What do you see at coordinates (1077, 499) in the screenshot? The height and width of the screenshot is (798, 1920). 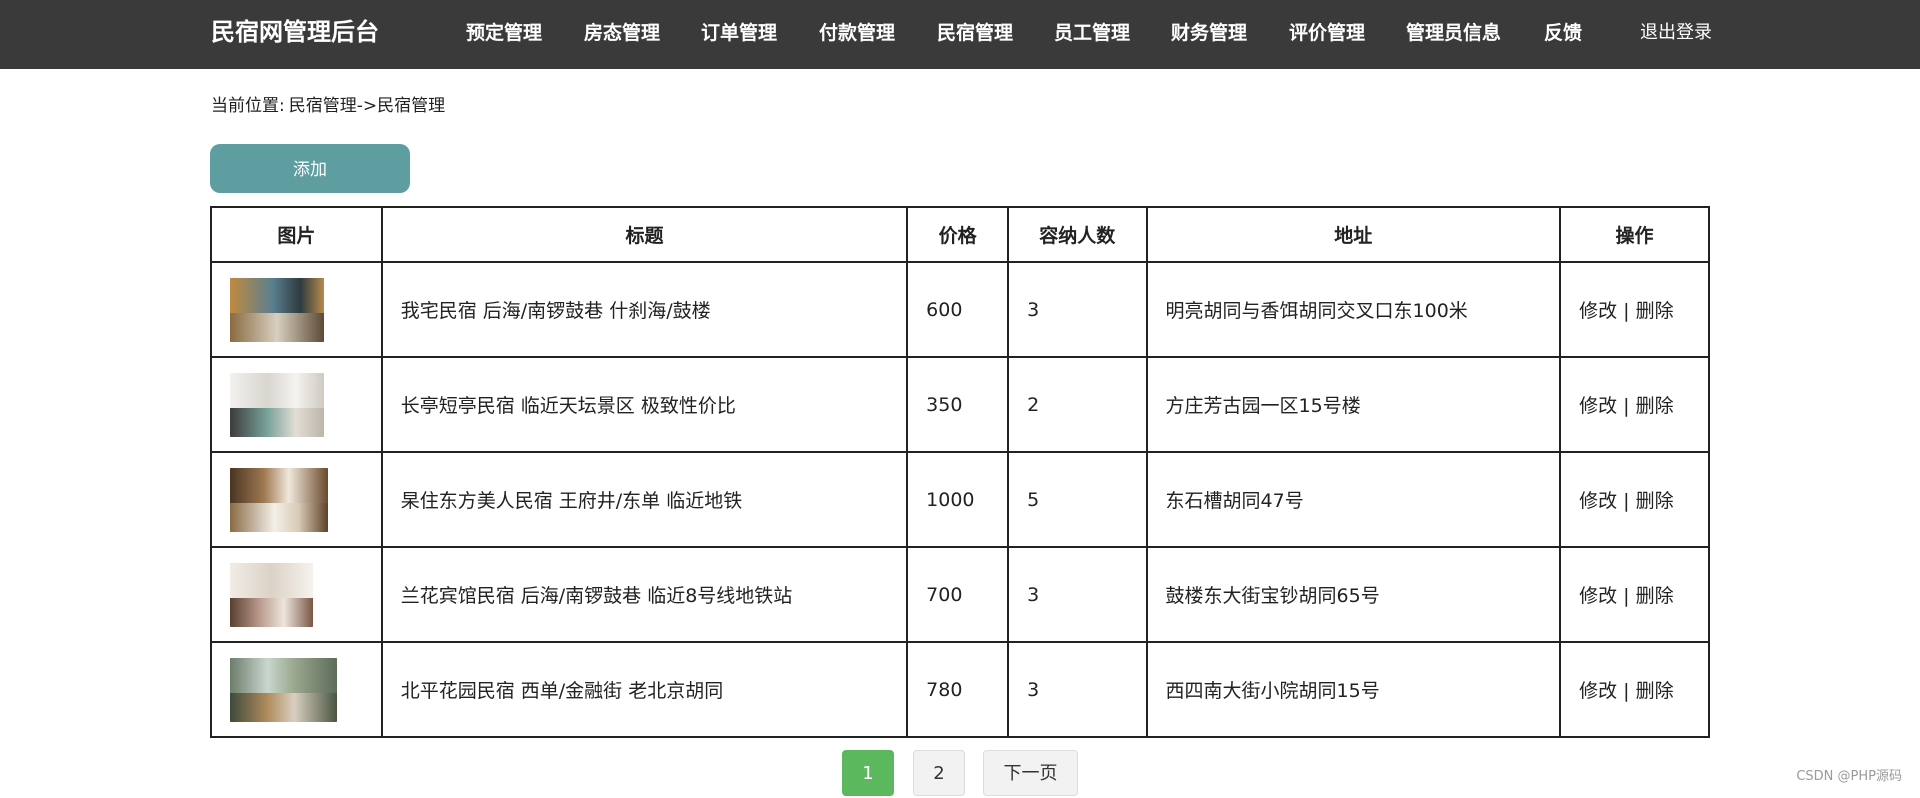 I see `capacity-cell: 5` at bounding box center [1077, 499].